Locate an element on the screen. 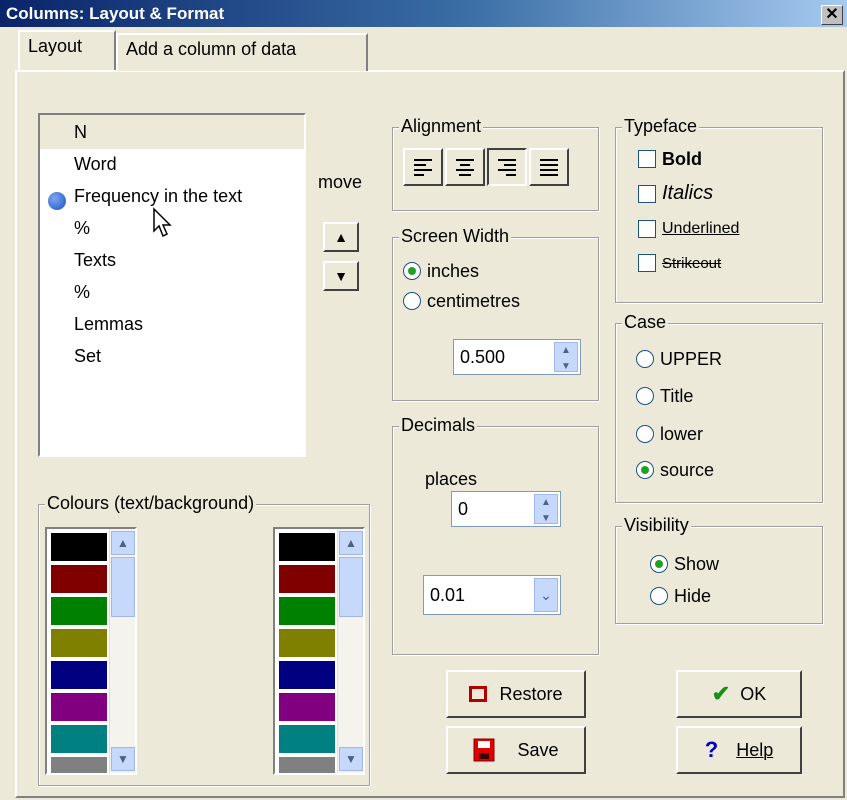 The image size is (847, 800). align-right-icon is located at coordinates (507, 167).